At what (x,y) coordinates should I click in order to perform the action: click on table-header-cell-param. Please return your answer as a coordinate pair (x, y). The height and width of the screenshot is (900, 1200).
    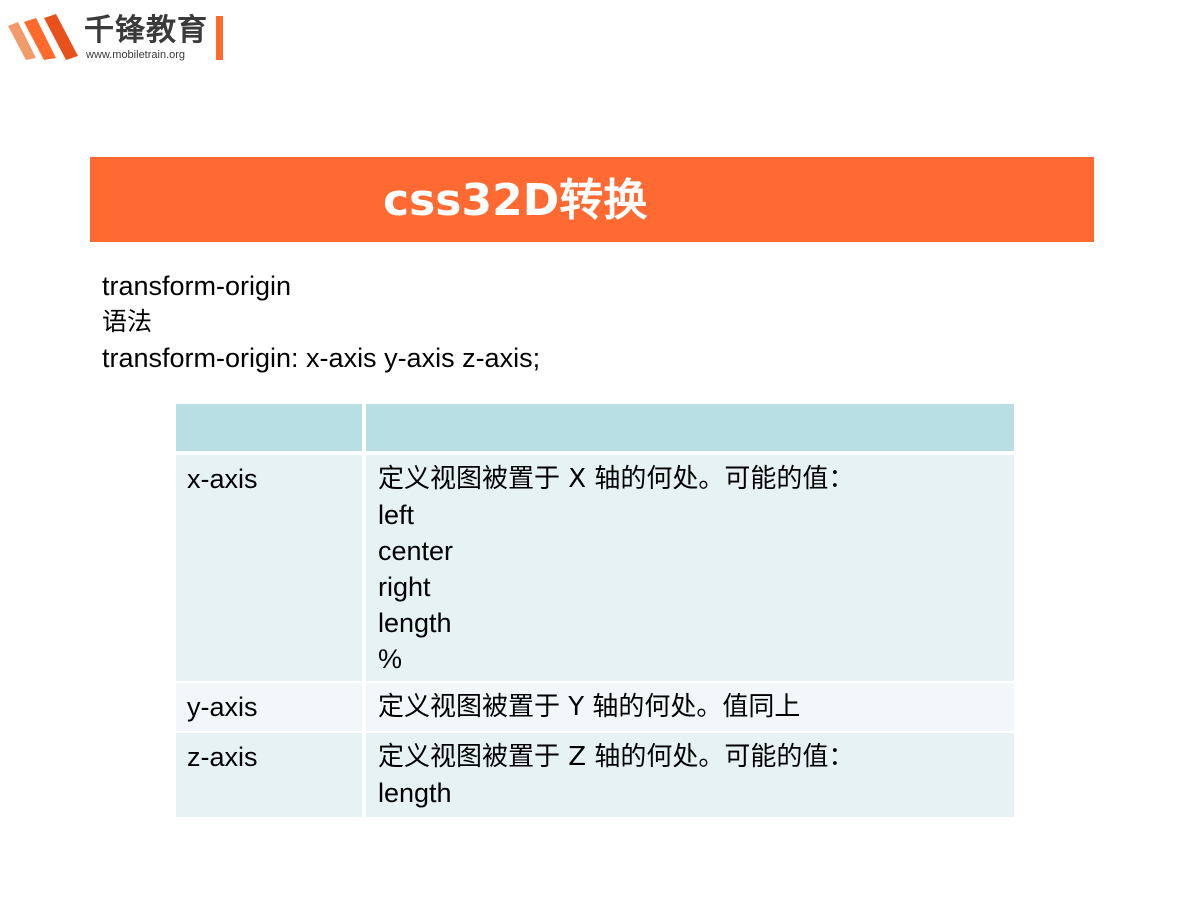
    Looking at the image, I should click on (269, 427).